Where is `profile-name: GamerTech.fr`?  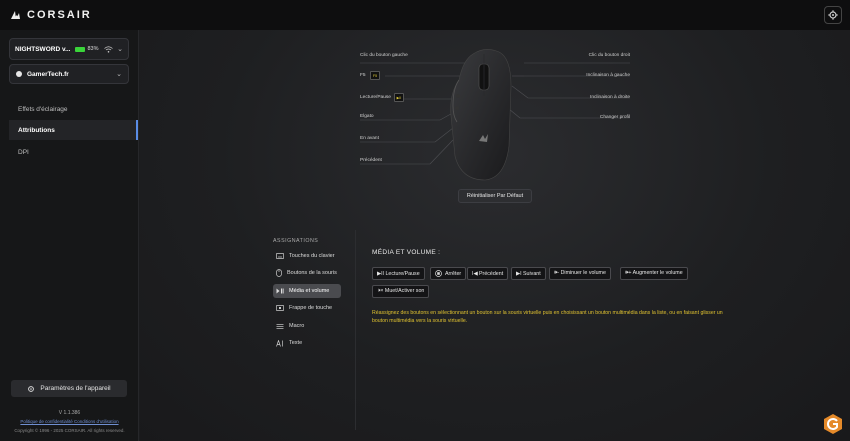 profile-name: GamerTech.fr is located at coordinates (48, 74).